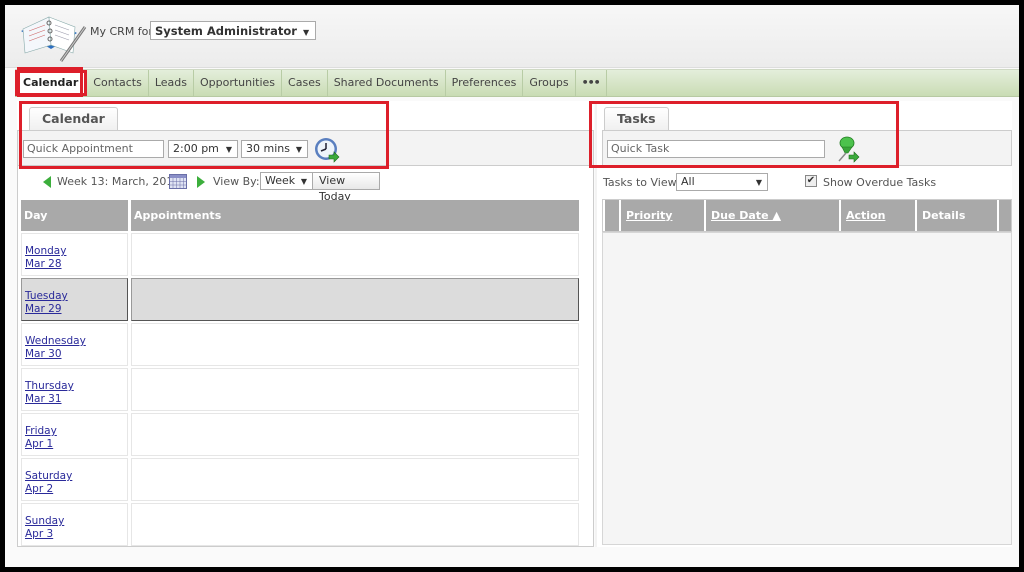  Describe the element at coordinates (74, 215) in the screenshot. I see `column-header-day: Day` at that location.